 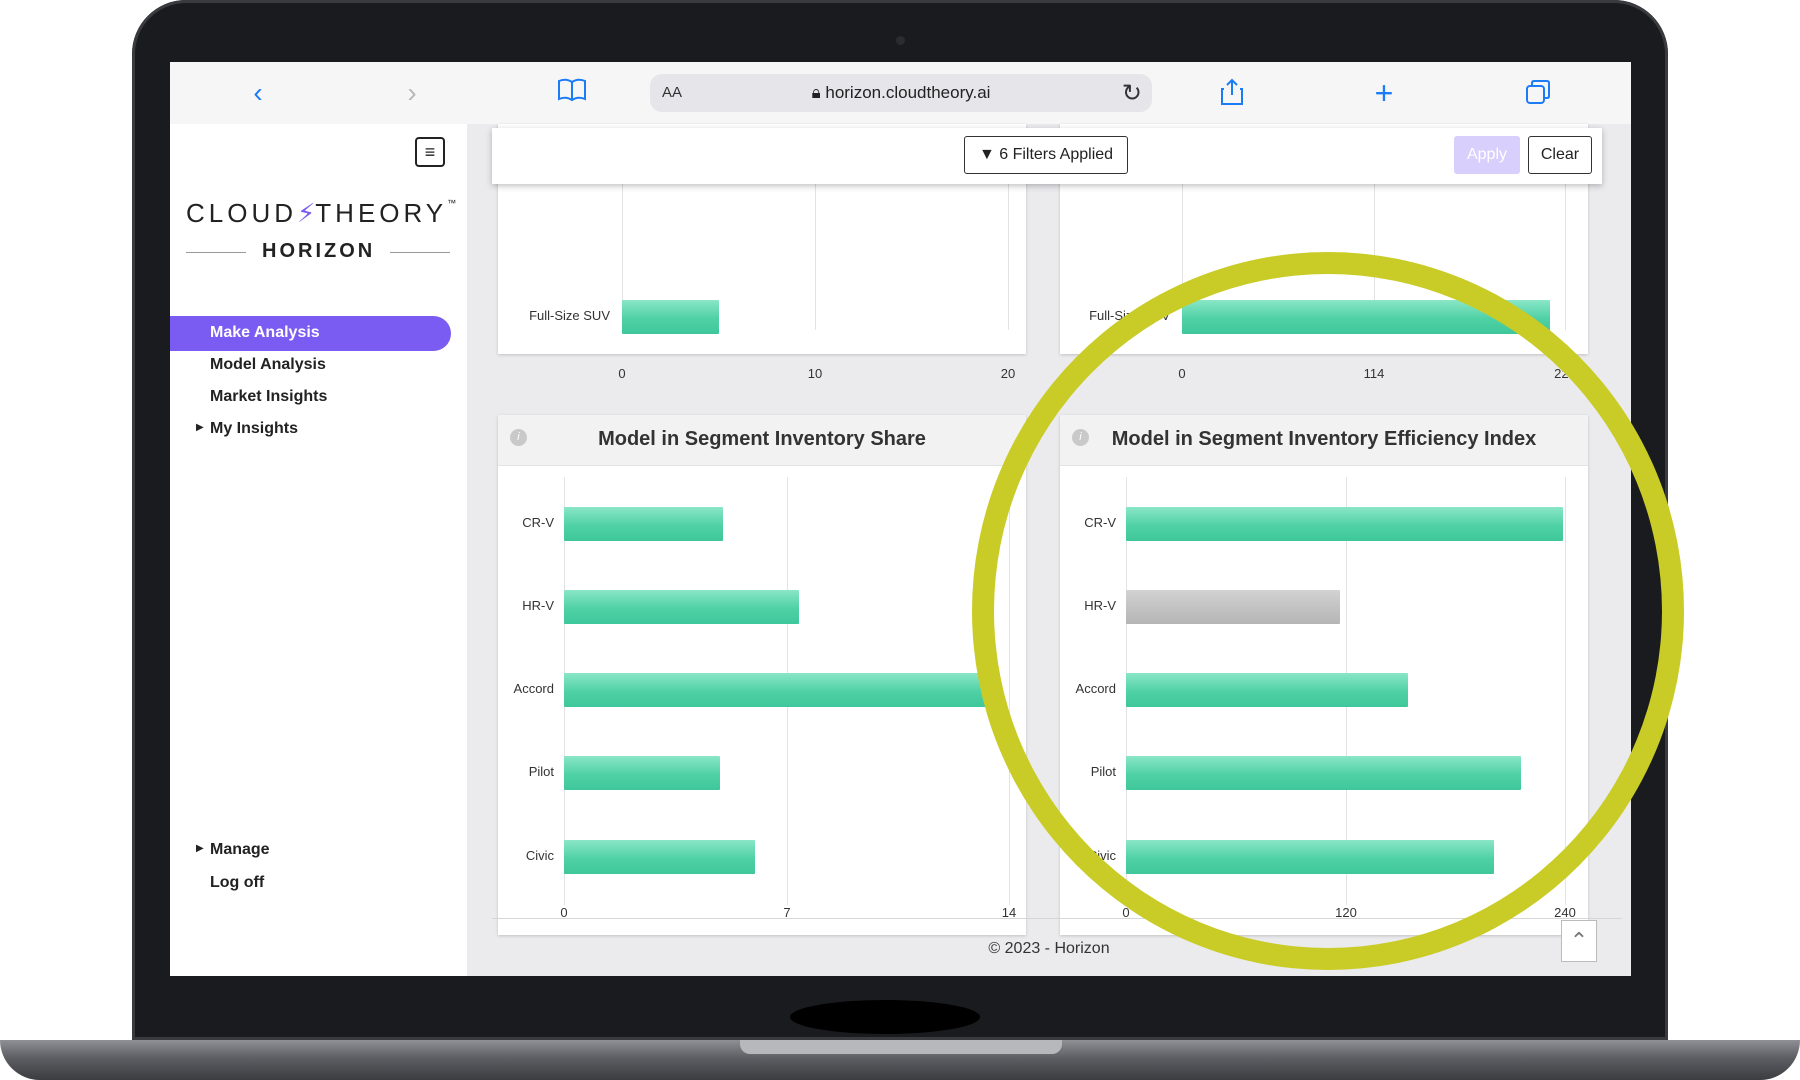 What do you see at coordinates (237, 883) in the screenshot?
I see `nav-log-off: Log off` at bounding box center [237, 883].